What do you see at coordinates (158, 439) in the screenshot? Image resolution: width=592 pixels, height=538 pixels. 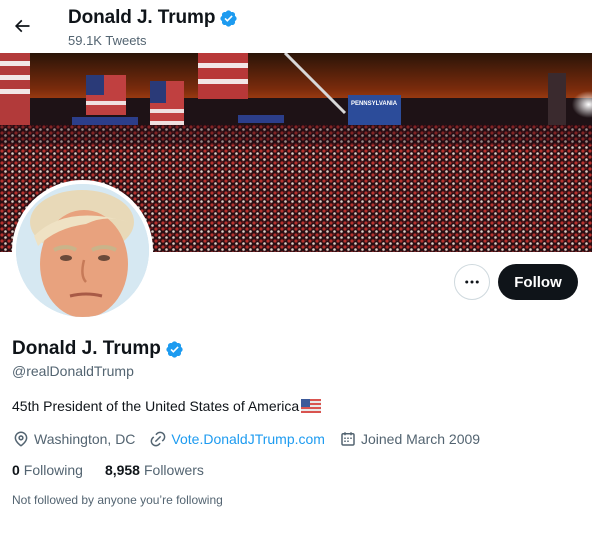 I see `link-icon` at bounding box center [158, 439].